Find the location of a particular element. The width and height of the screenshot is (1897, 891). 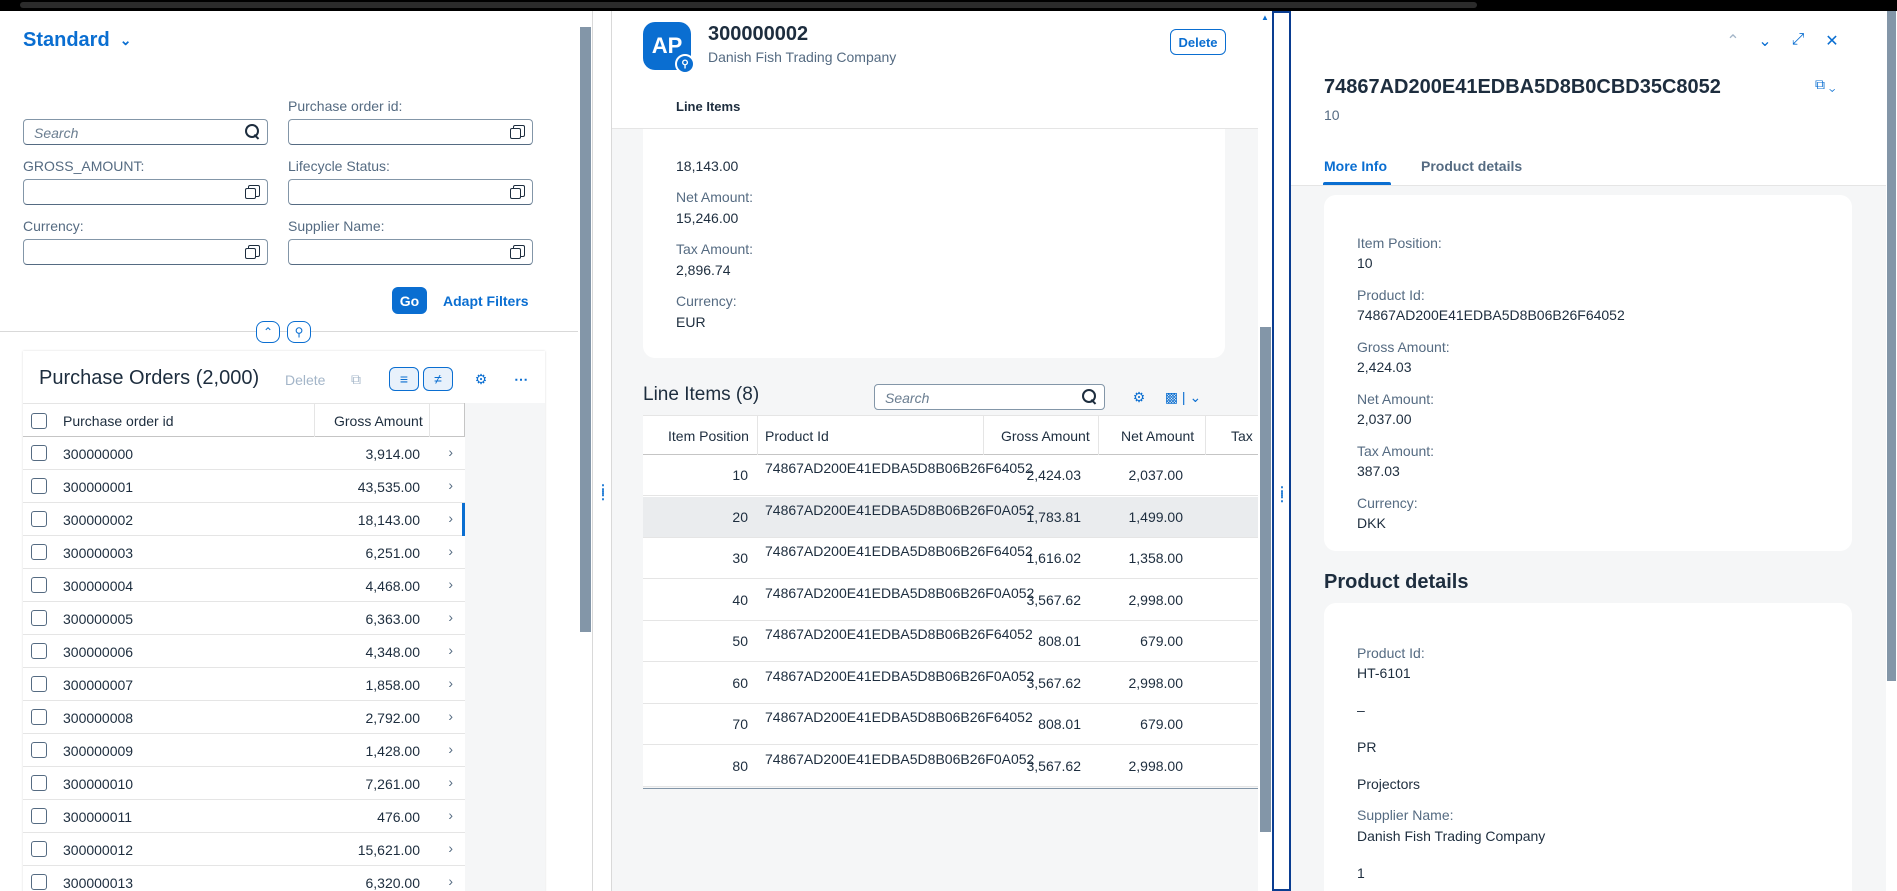

table-row: 300000006 4,348.00 › is located at coordinates (244, 651).